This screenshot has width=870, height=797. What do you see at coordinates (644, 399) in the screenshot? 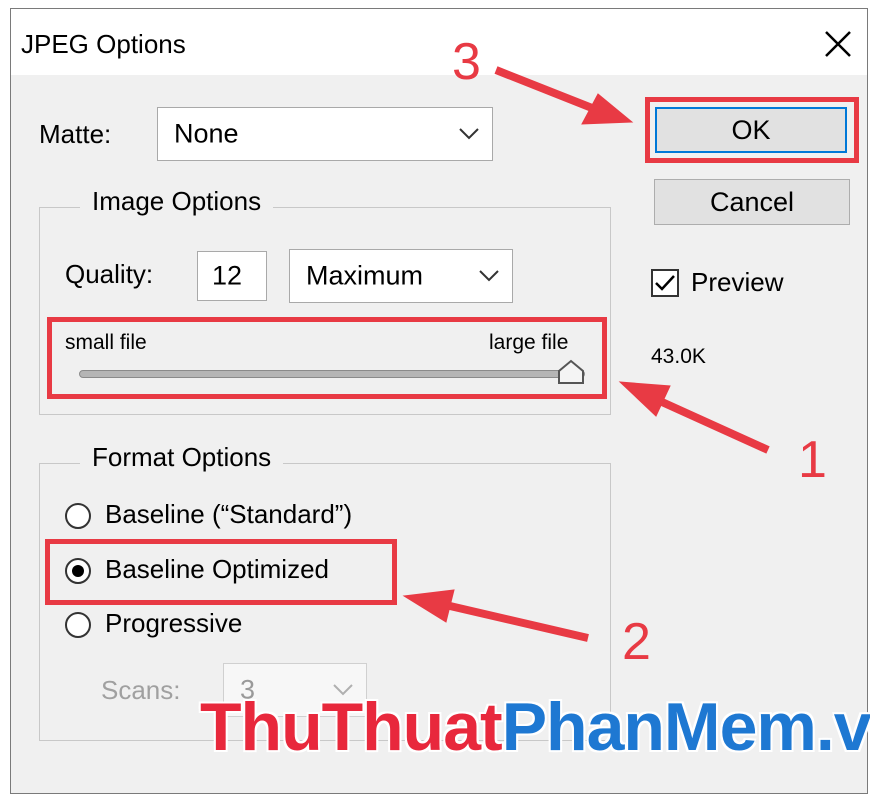
I see `arrow-1-head` at bounding box center [644, 399].